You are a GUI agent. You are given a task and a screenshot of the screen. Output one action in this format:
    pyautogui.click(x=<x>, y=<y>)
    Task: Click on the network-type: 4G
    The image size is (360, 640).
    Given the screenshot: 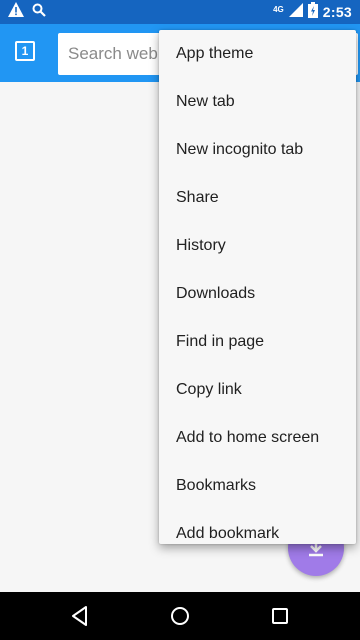 What is the action you would take?
    pyautogui.click(x=278, y=9)
    